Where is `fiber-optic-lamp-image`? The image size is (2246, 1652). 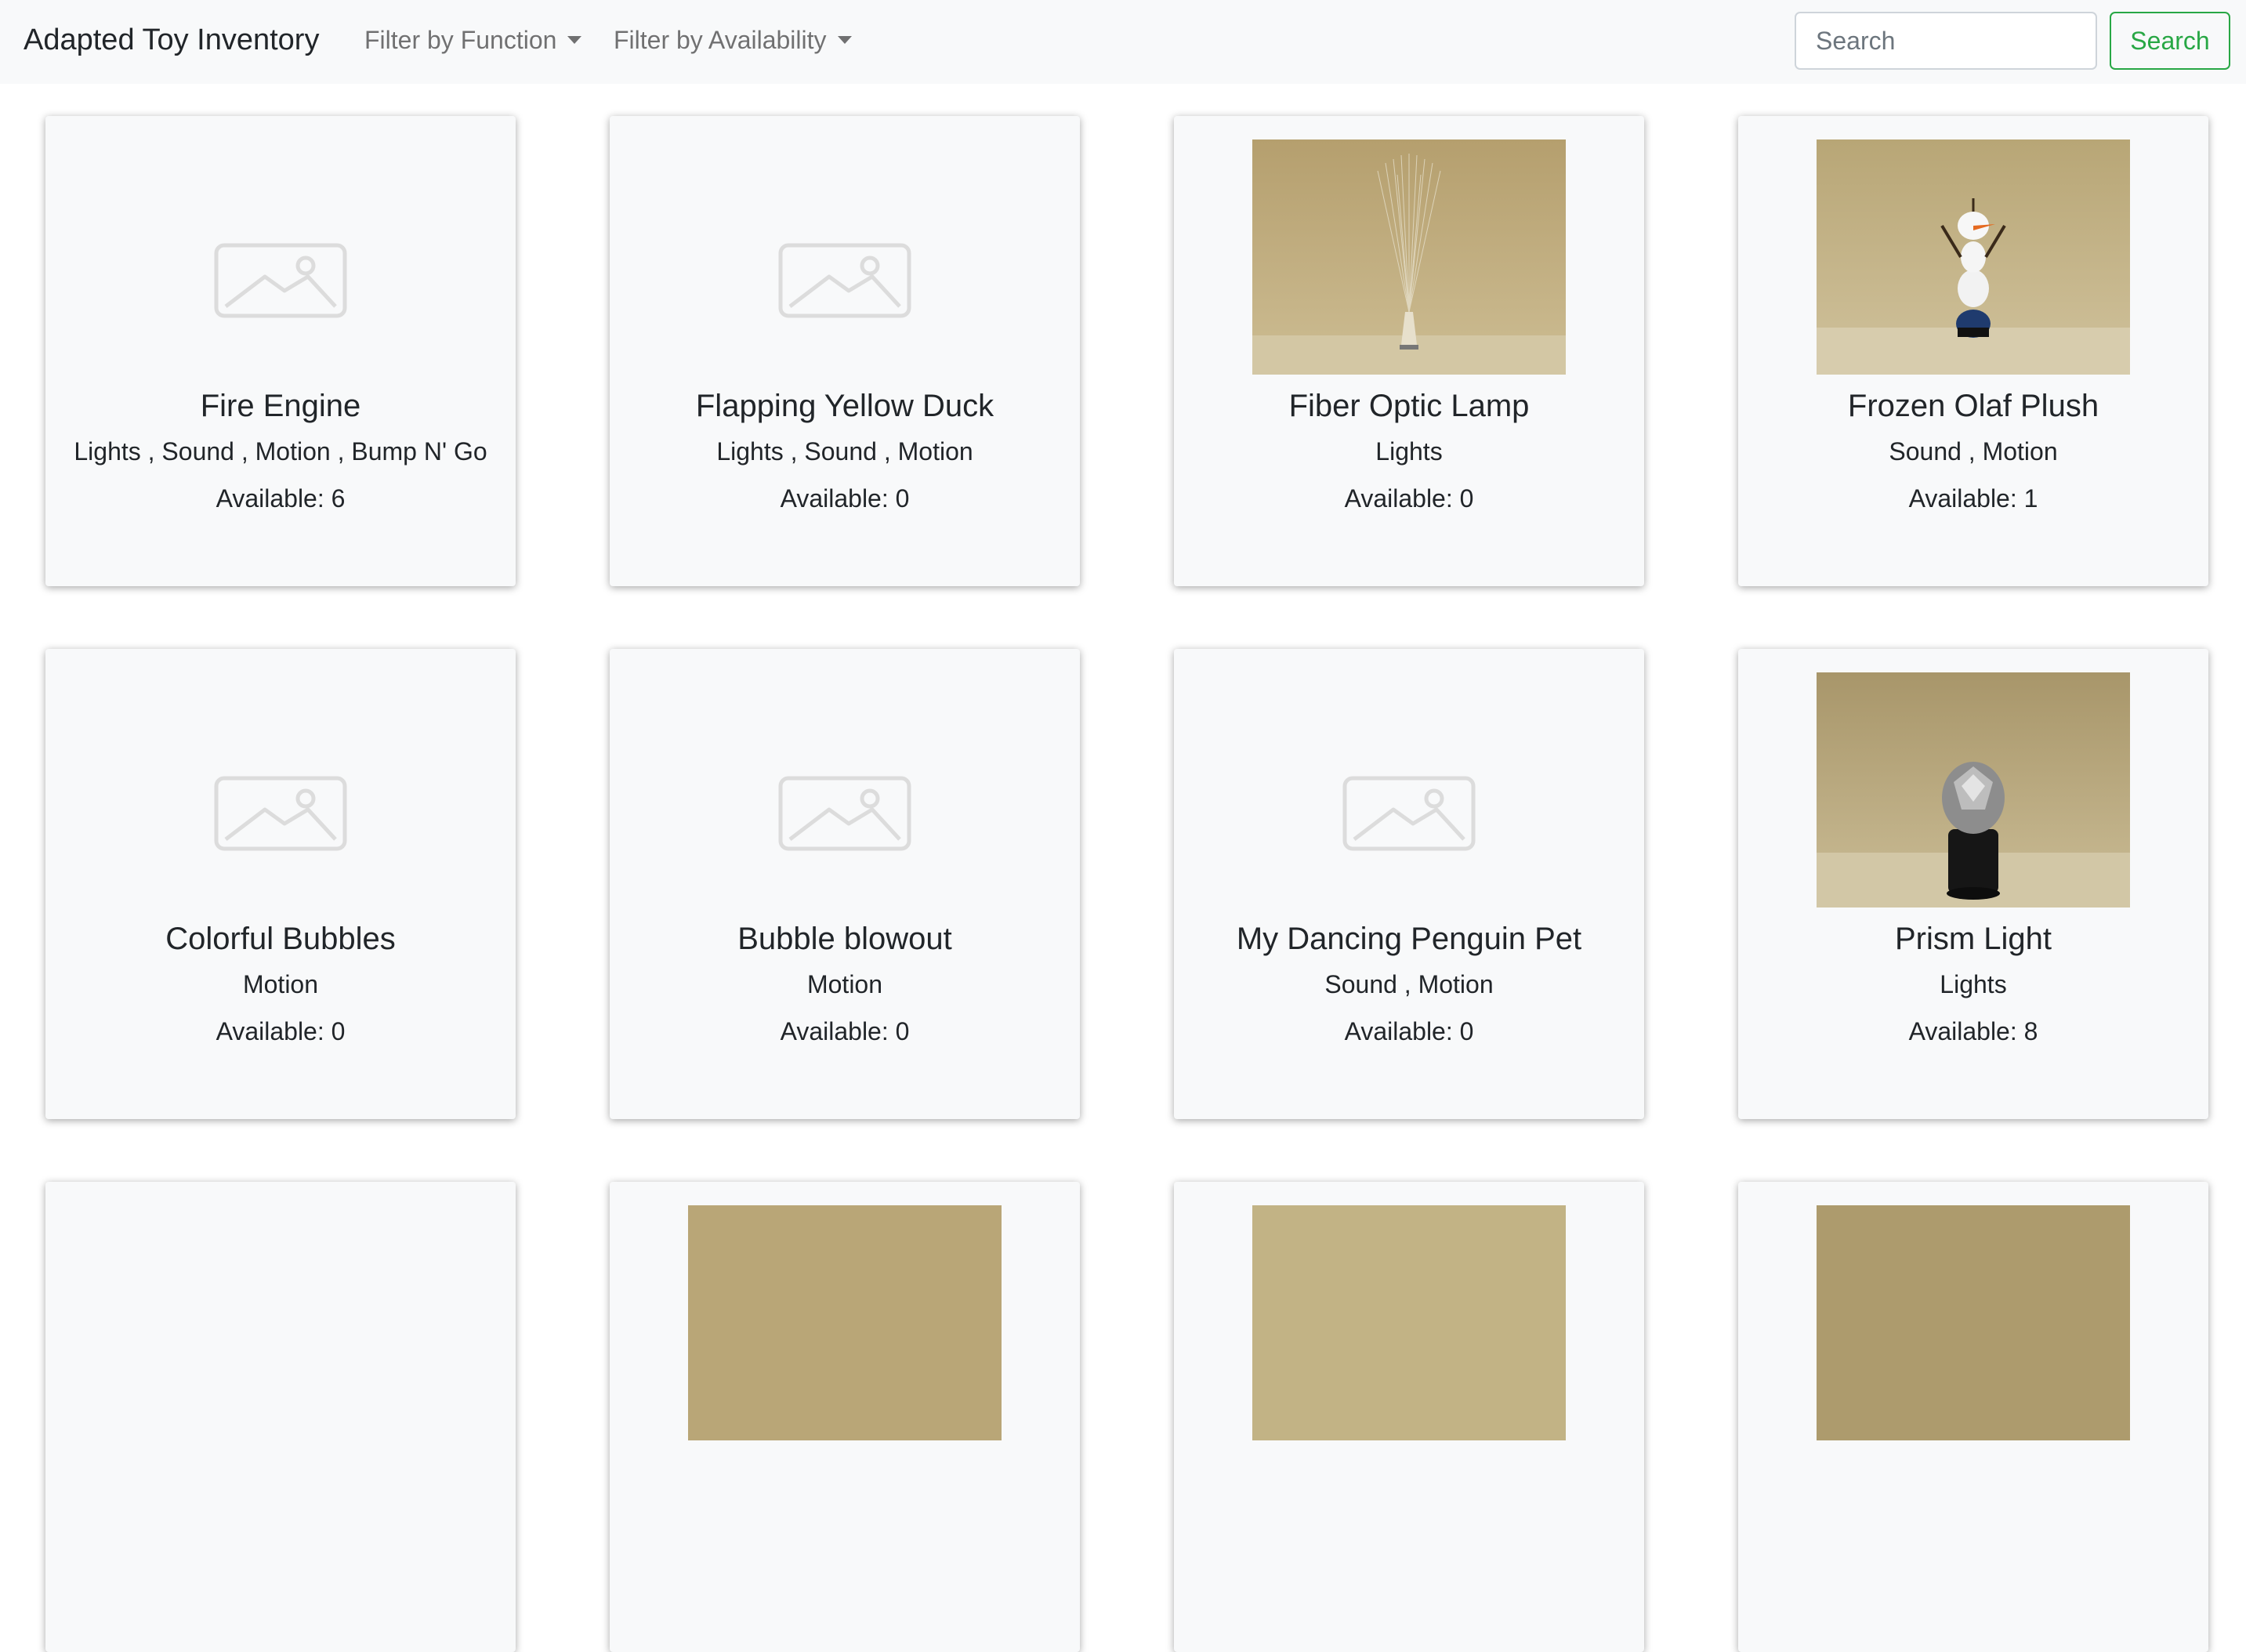
fiber-optic-lamp-image is located at coordinates (1409, 257).